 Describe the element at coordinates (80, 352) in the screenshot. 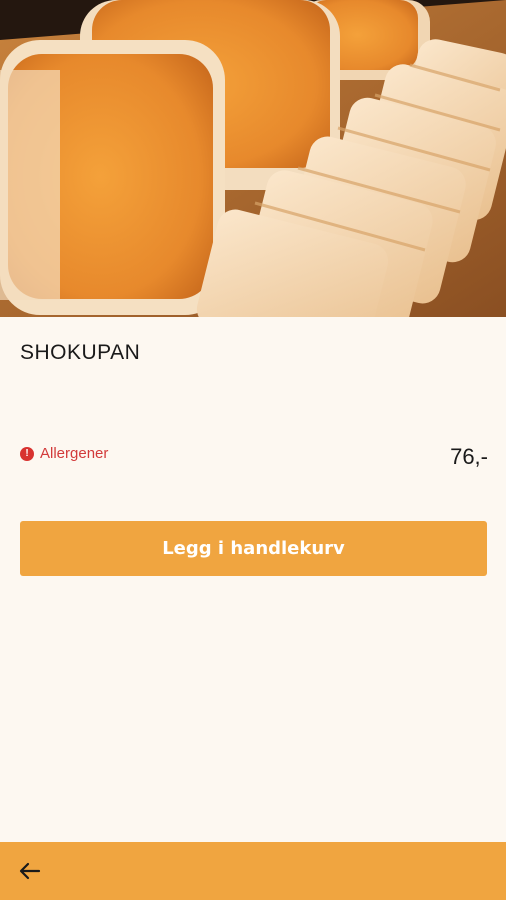

I see `product-title: SHOKUPAN` at that location.